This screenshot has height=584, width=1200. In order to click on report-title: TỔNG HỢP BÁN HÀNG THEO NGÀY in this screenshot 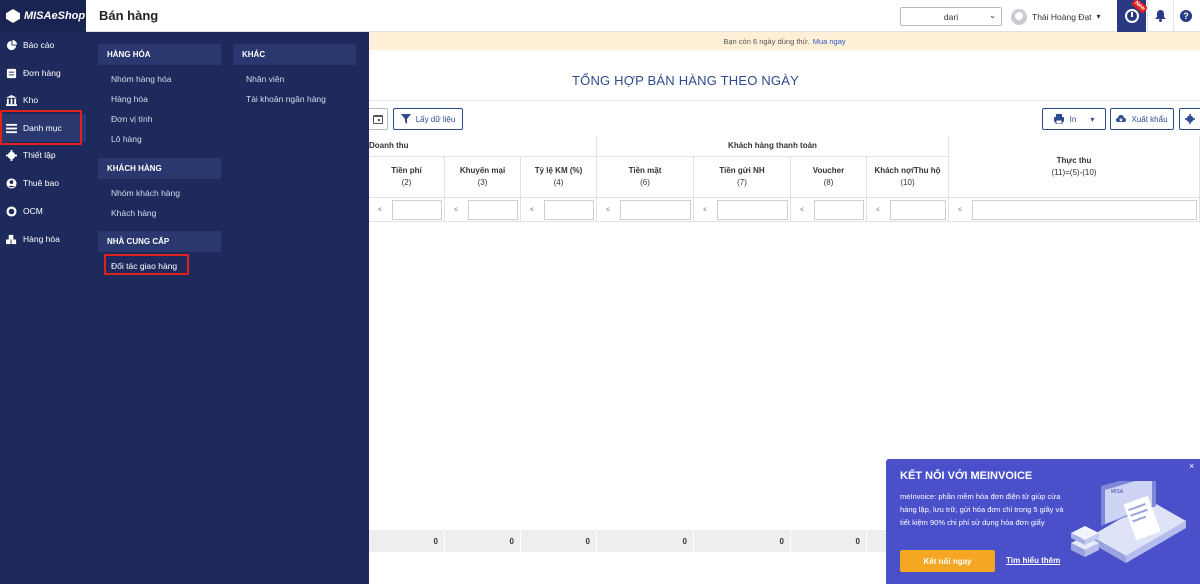, I will do `click(685, 80)`.